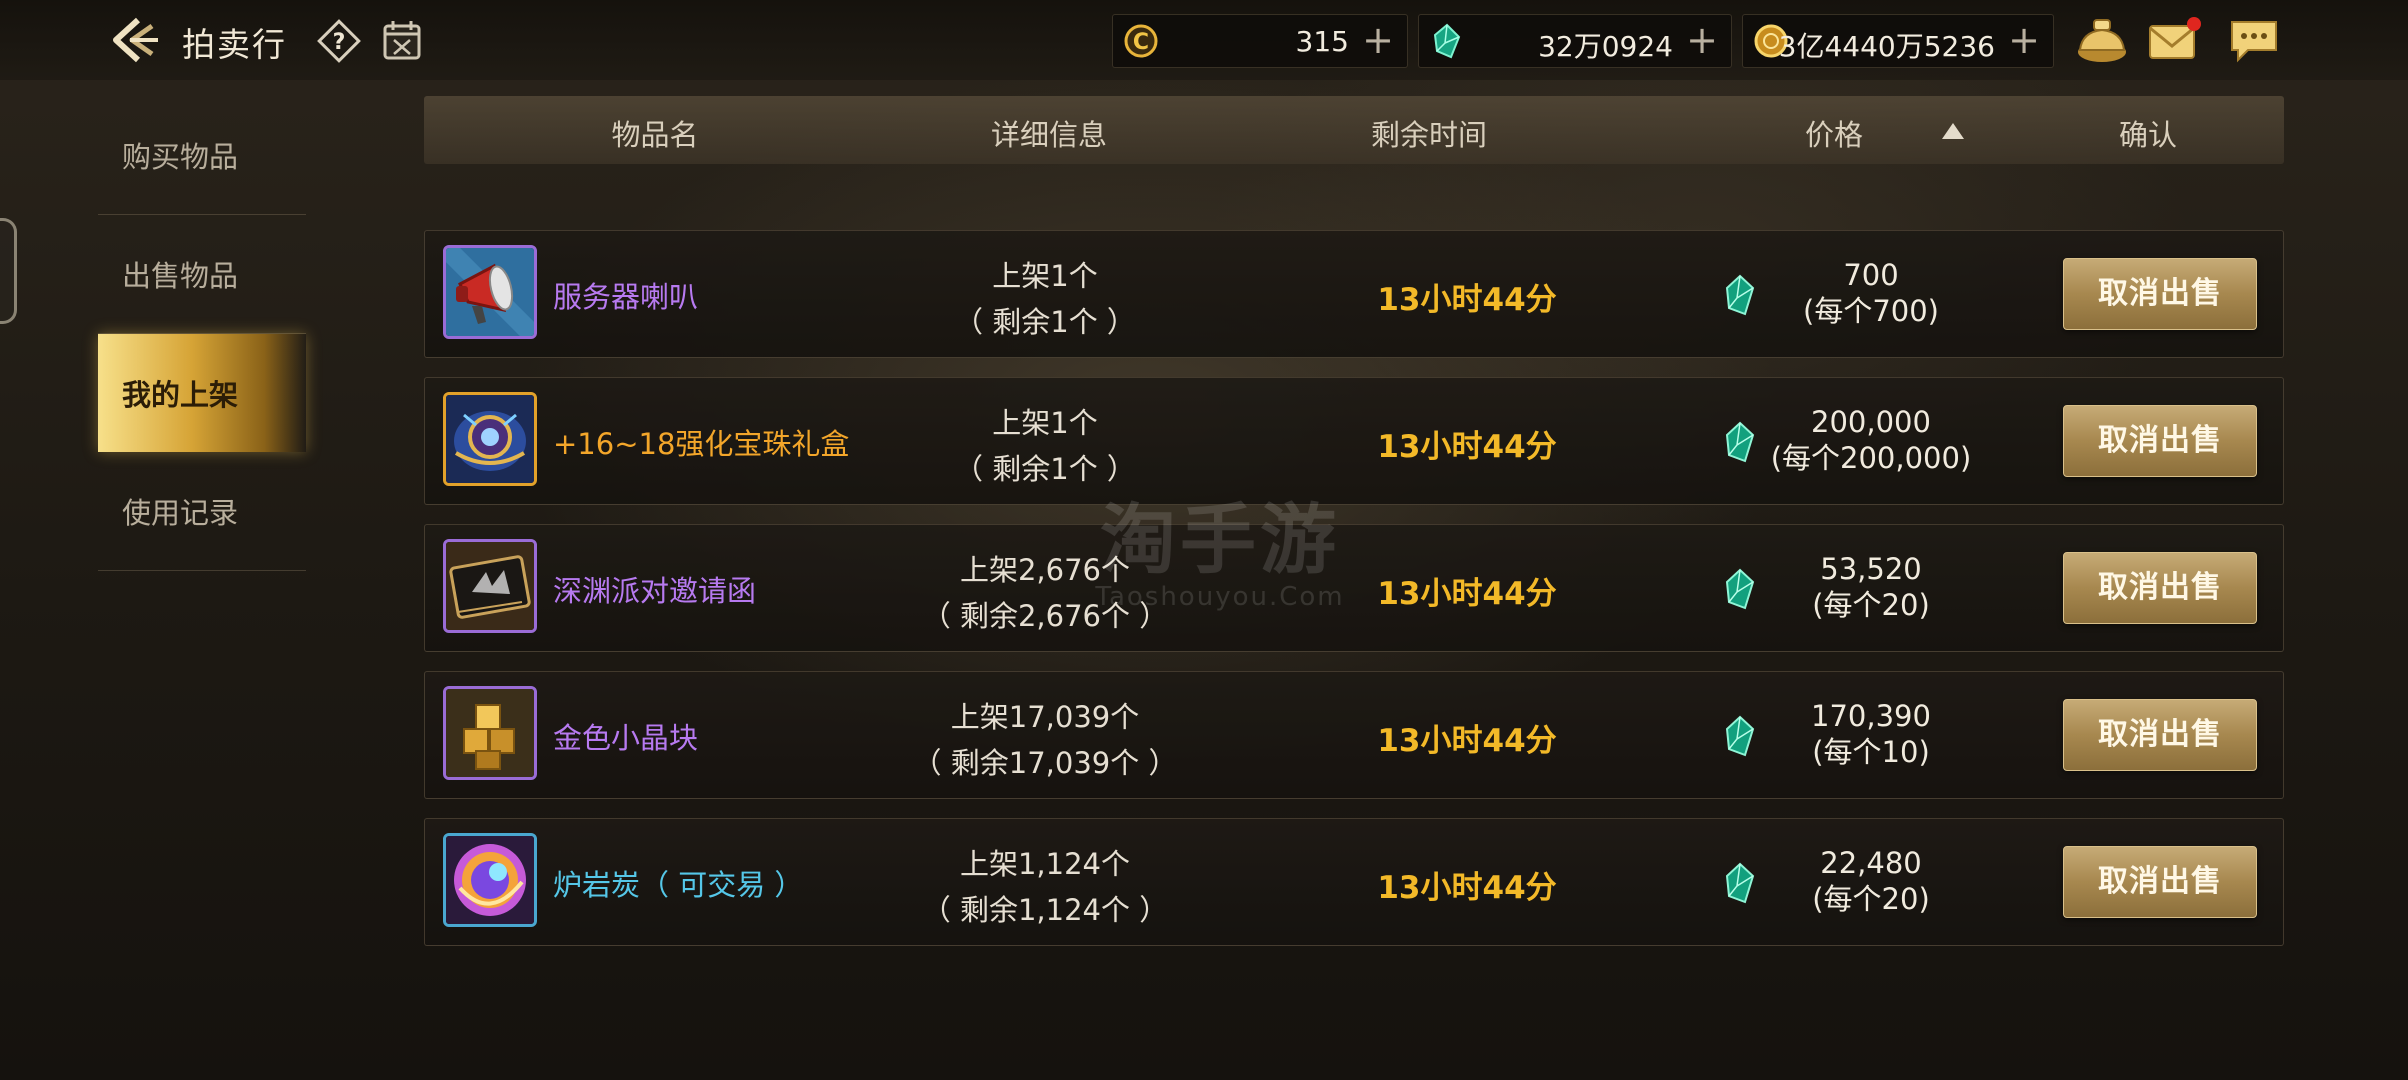 The image size is (2408, 1080). I want to click on edge-pull-tab, so click(8, 271).